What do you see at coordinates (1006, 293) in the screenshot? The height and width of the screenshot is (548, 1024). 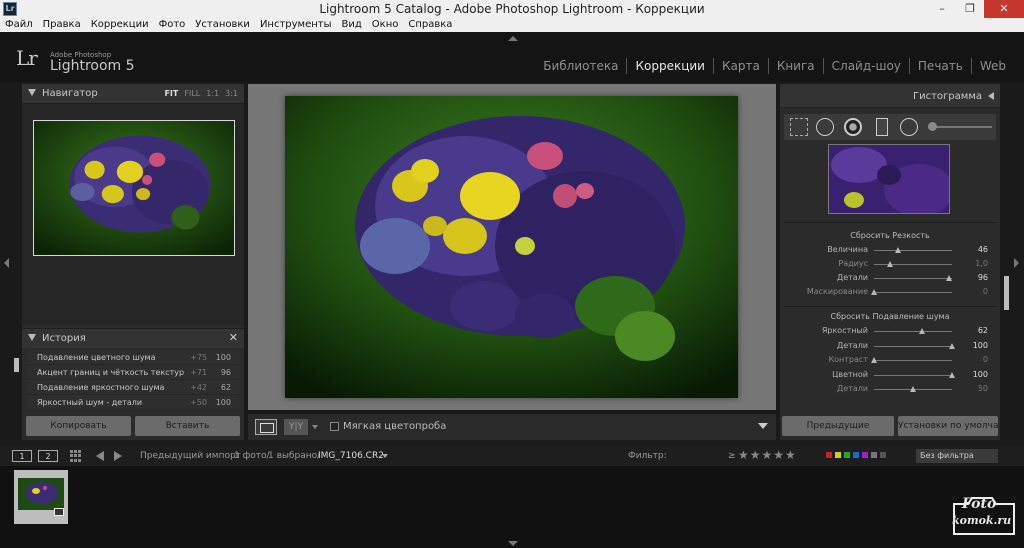 I see `right-panel-scrollbar` at bounding box center [1006, 293].